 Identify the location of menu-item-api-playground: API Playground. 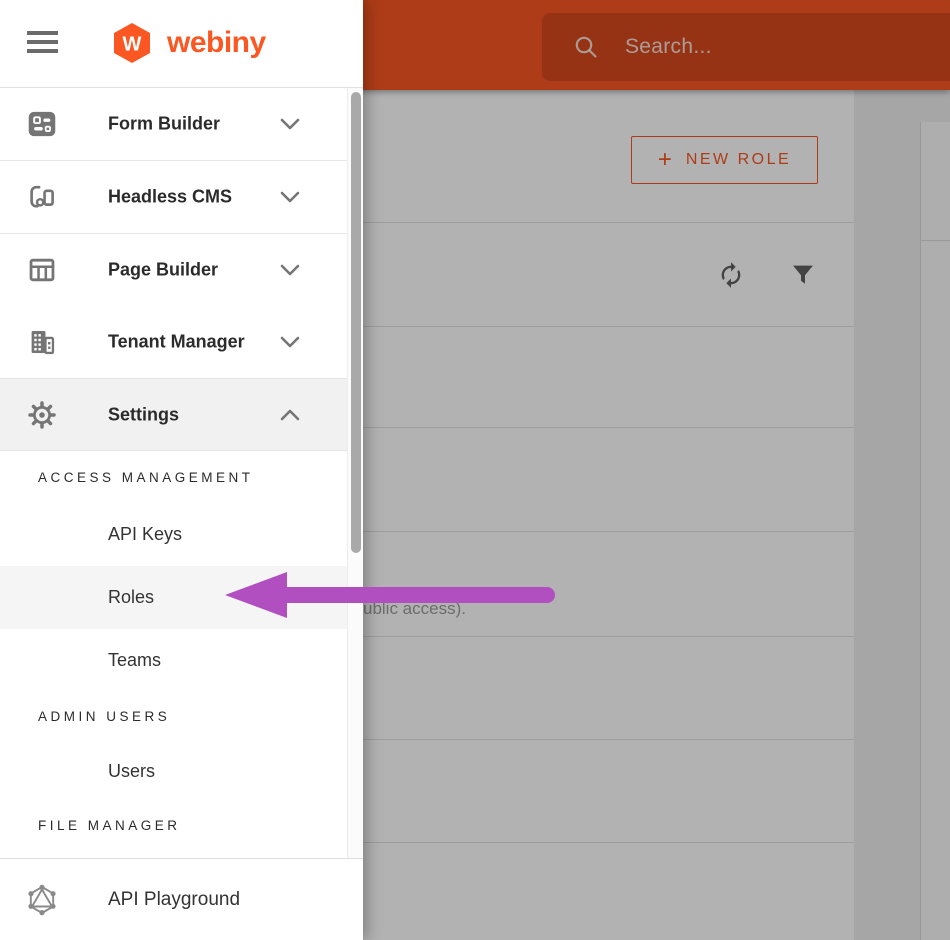
(181, 899).